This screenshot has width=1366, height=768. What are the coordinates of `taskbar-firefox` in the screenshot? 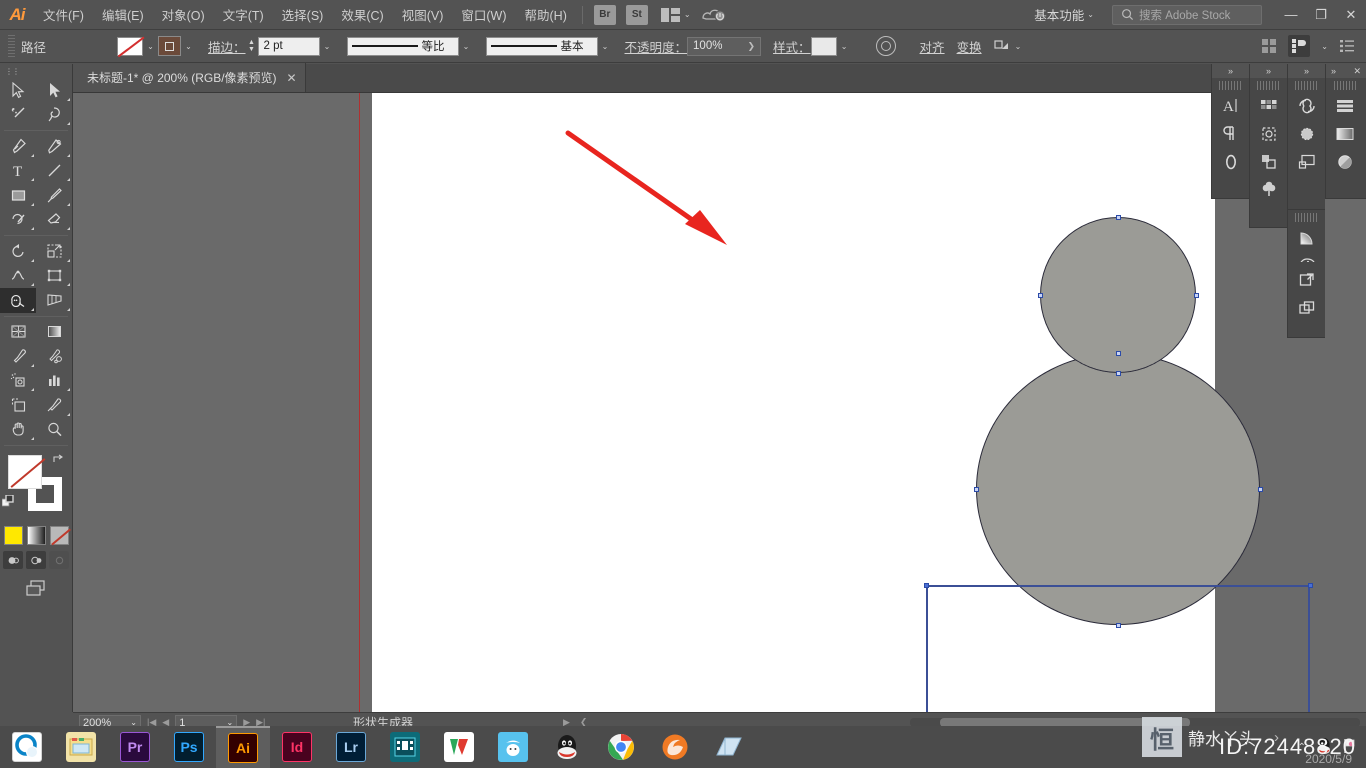 It's located at (675, 747).